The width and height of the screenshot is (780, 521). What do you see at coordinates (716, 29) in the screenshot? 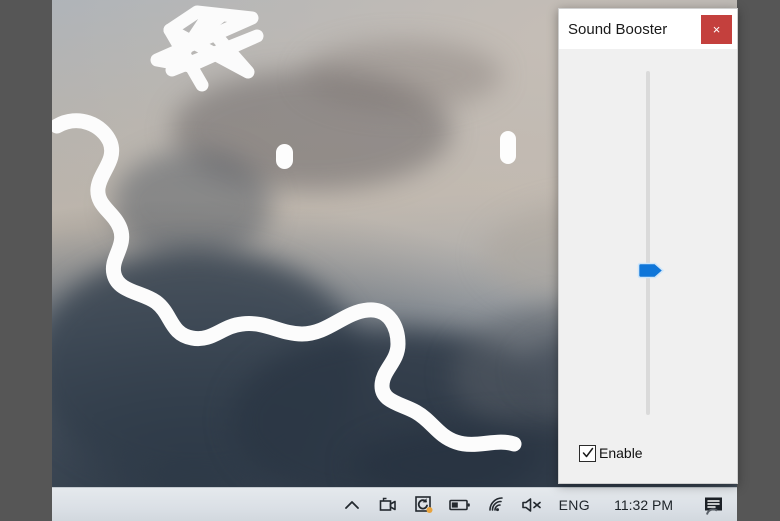
I see `close-button: ×` at bounding box center [716, 29].